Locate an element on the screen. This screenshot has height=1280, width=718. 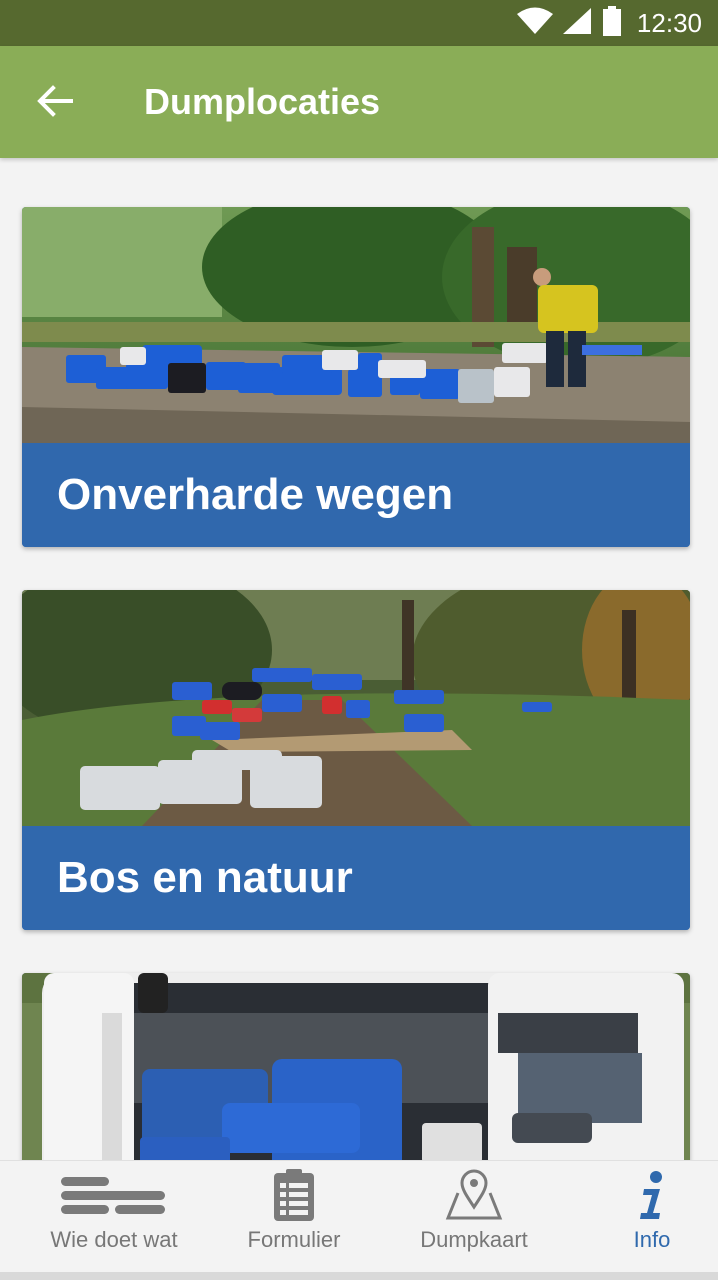
back-button is located at coordinates (55, 103).